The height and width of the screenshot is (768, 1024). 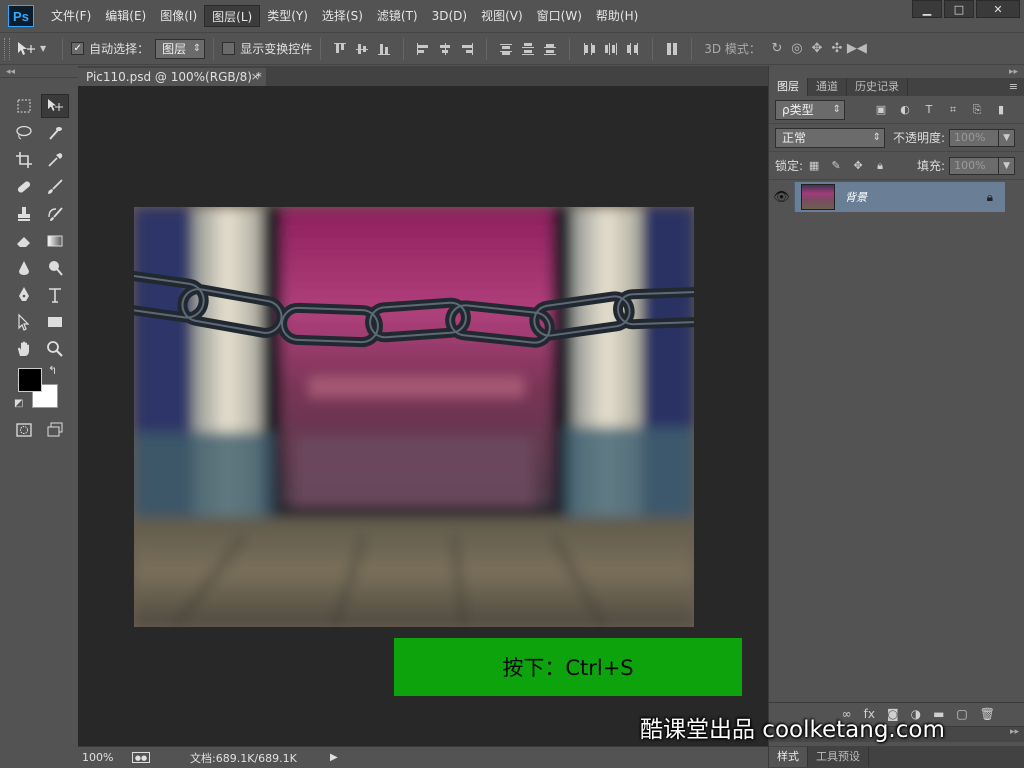 I want to click on align-vcenter-icon, so click(x=362, y=49).